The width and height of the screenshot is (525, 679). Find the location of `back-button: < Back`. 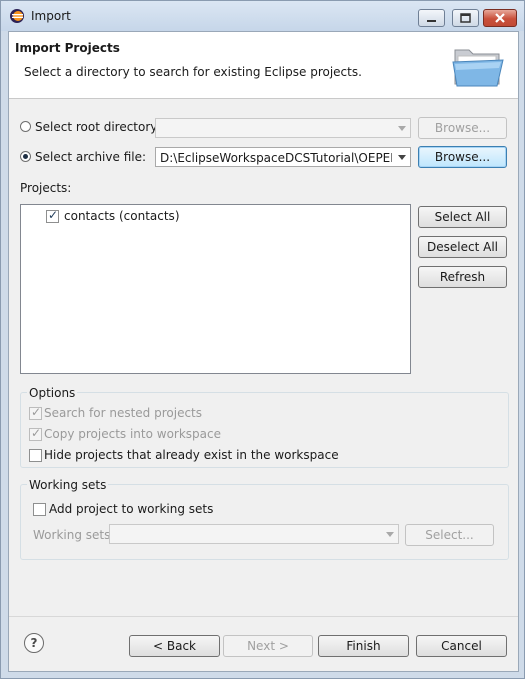

back-button: < Back is located at coordinates (174, 646).